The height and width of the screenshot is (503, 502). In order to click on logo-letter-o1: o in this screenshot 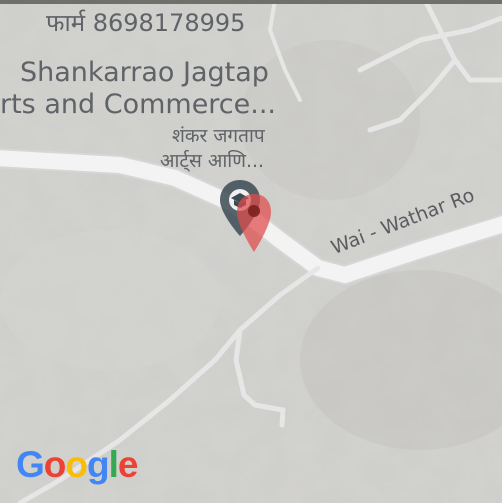, I will do `click(55, 464)`.